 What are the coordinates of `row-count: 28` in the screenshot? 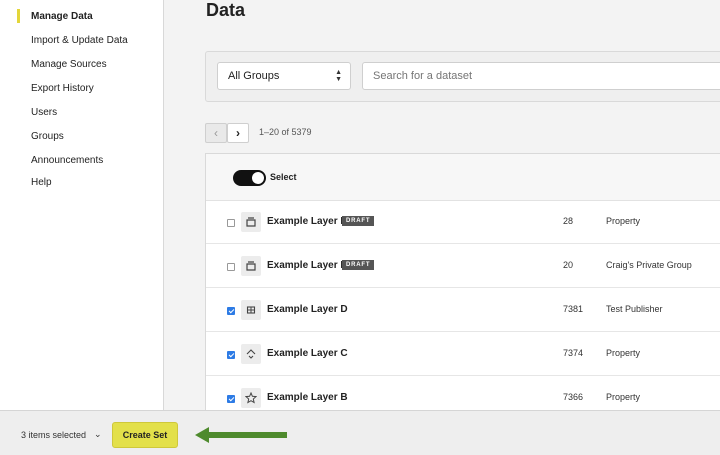 It's located at (568, 221).